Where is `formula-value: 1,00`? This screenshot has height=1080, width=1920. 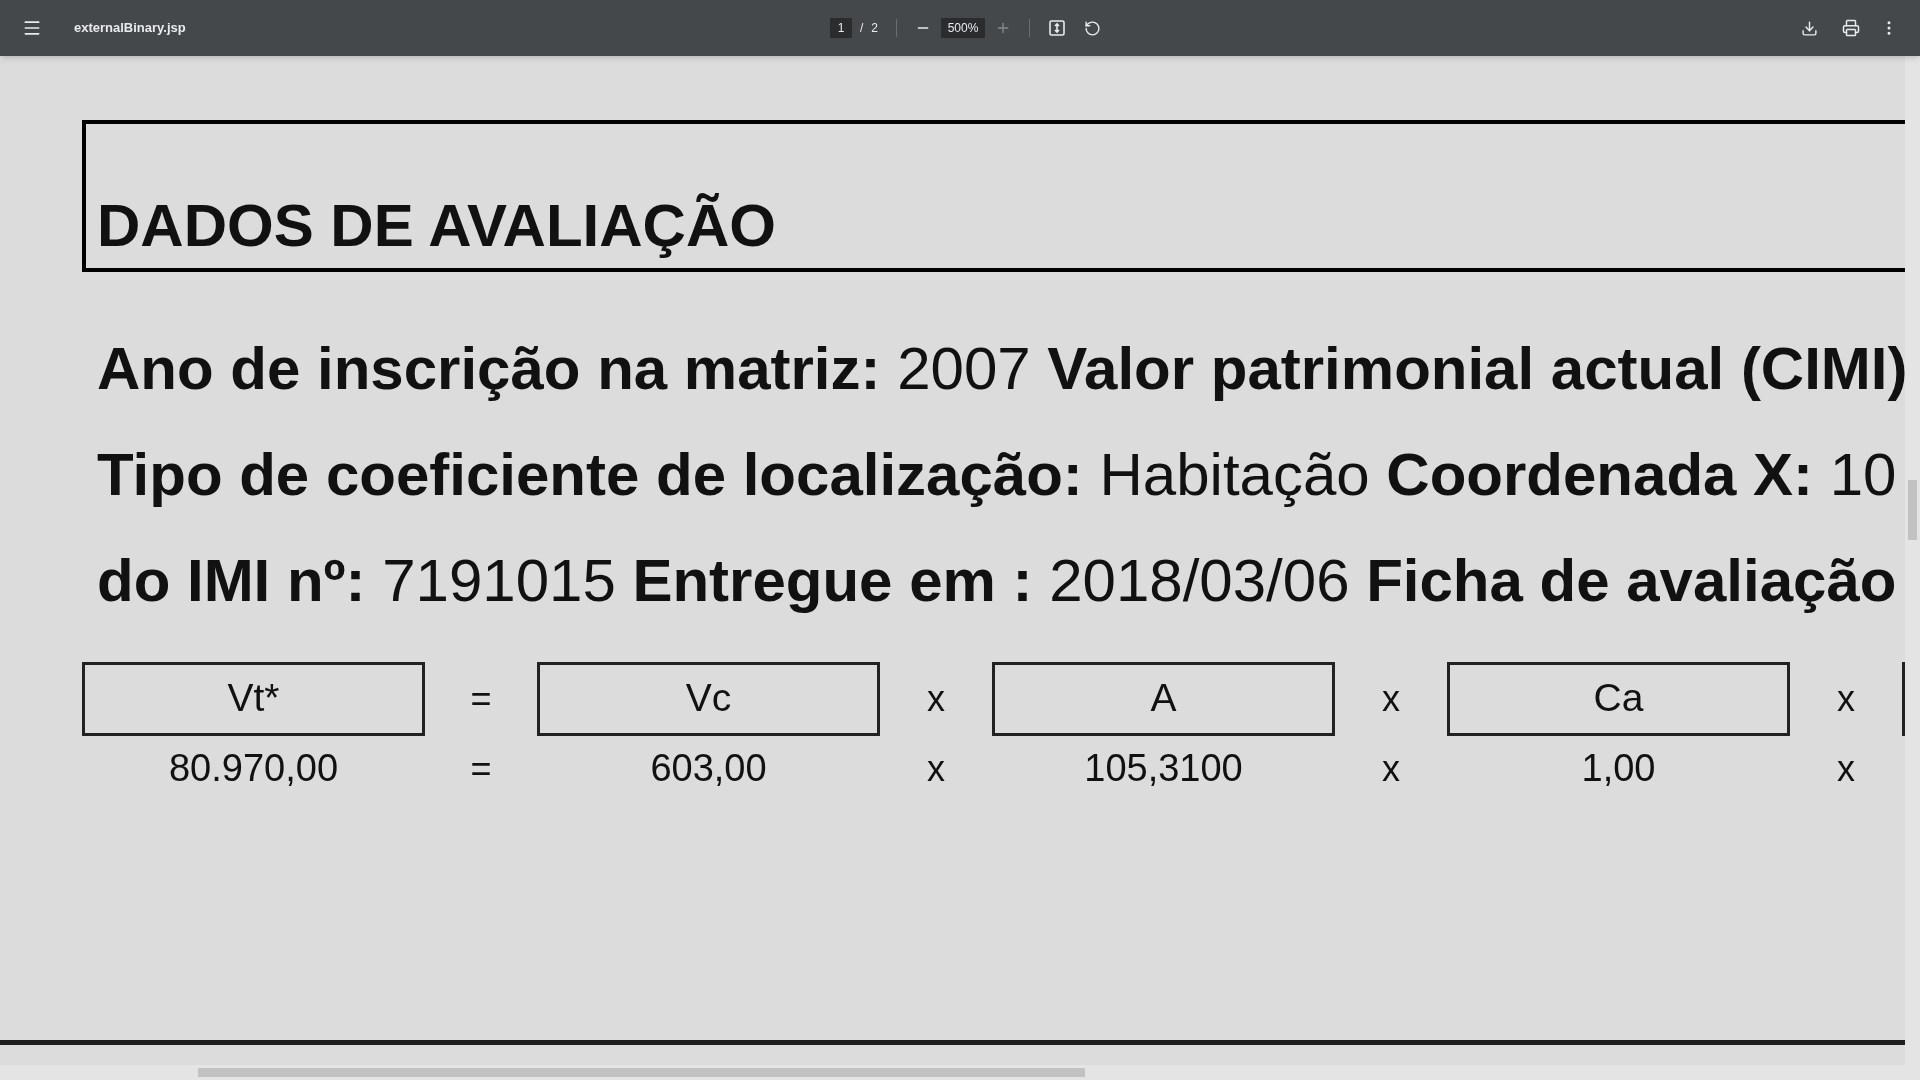
formula-value: 1,00 is located at coordinates (1618, 768).